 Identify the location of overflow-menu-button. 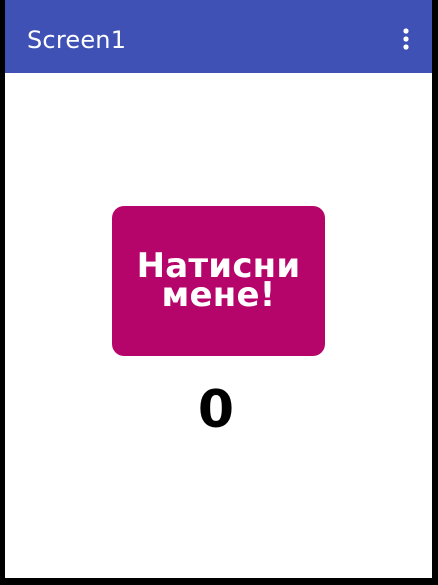
(406, 39).